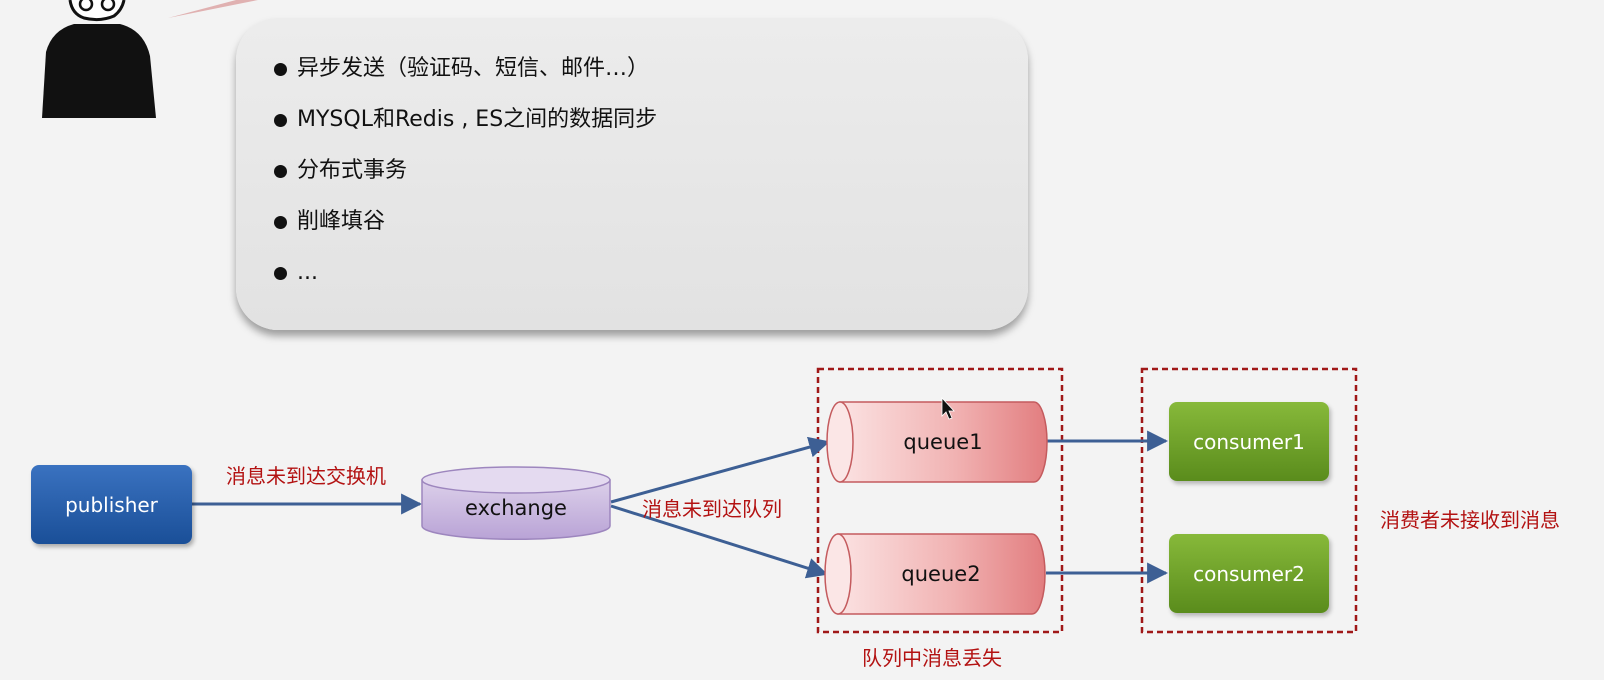  Describe the element at coordinates (1470, 520) in the screenshot. I see `label-consumer-not-received: 消费者未接收到消息` at that location.